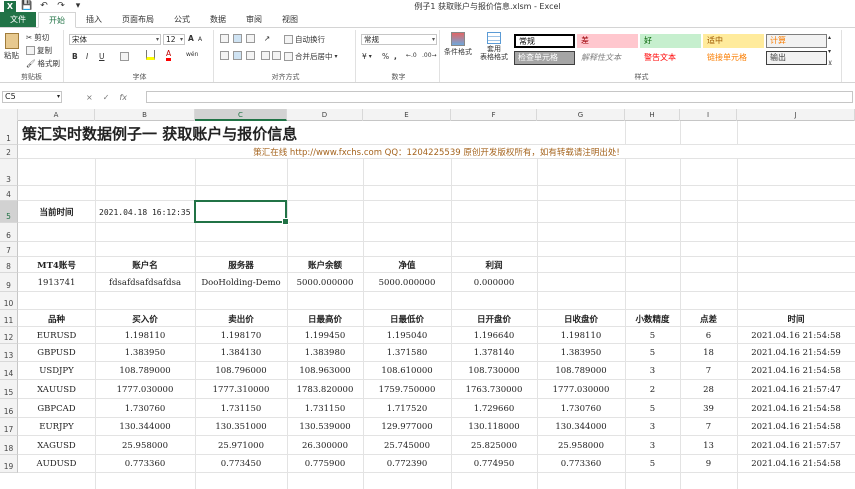 This screenshot has width=855, height=489. Describe the element at coordinates (241, 389) in the screenshot. I see `quote-cell: 1777.310000` at that location.